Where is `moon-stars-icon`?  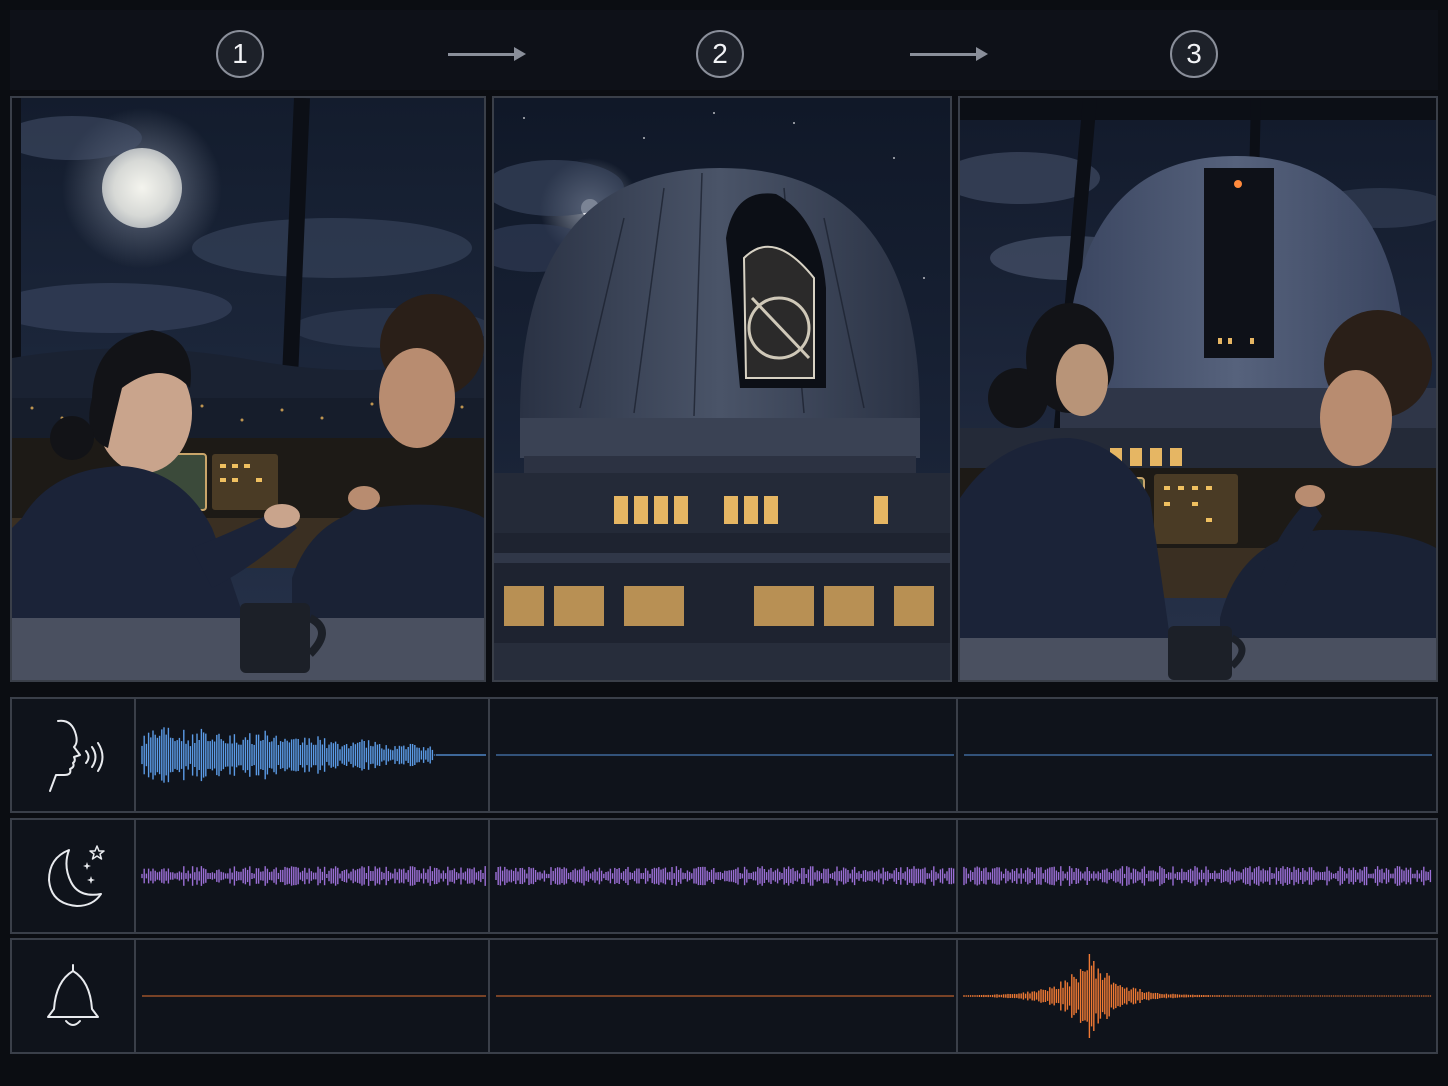 moon-stars-icon is located at coordinates (76, 876).